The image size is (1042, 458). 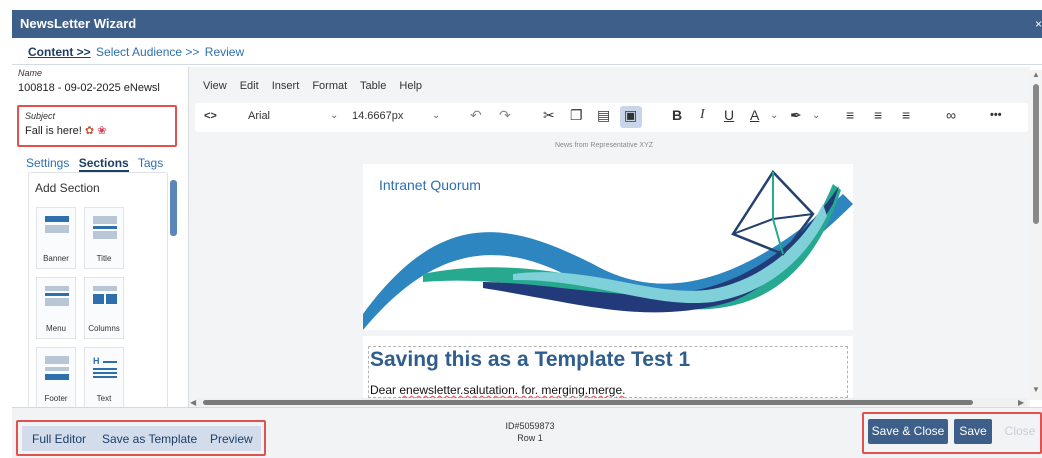 What do you see at coordinates (908, 431) in the screenshot?
I see `save-and-close-button: Save & Close` at bounding box center [908, 431].